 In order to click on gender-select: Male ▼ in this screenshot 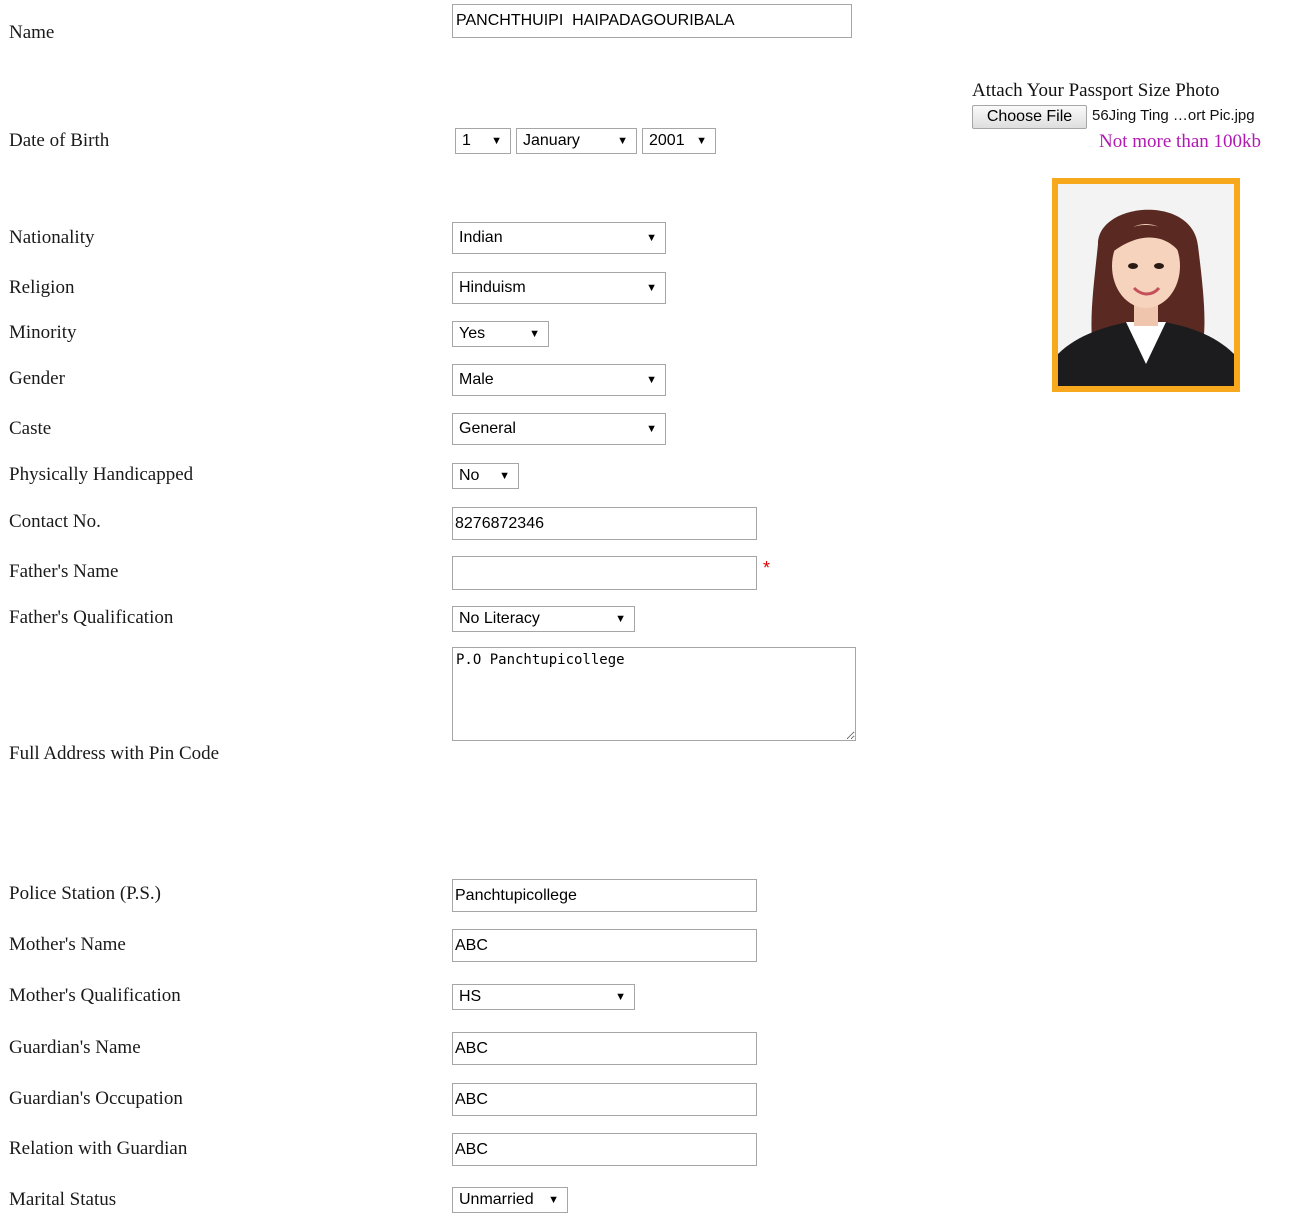, I will do `click(559, 380)`.